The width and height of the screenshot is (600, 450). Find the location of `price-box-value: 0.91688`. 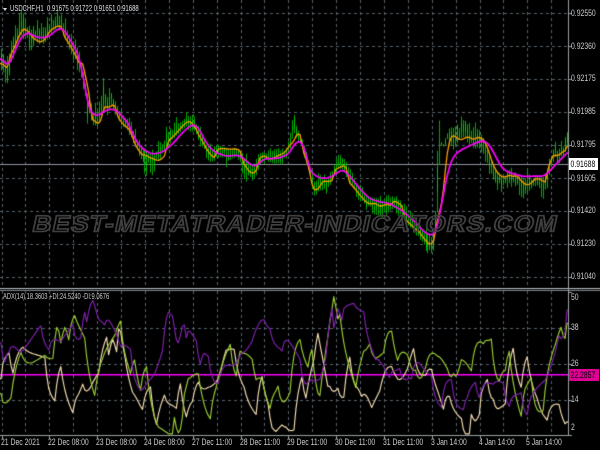

price-box-value: 0.91688 is located at coordinates (583, 163).